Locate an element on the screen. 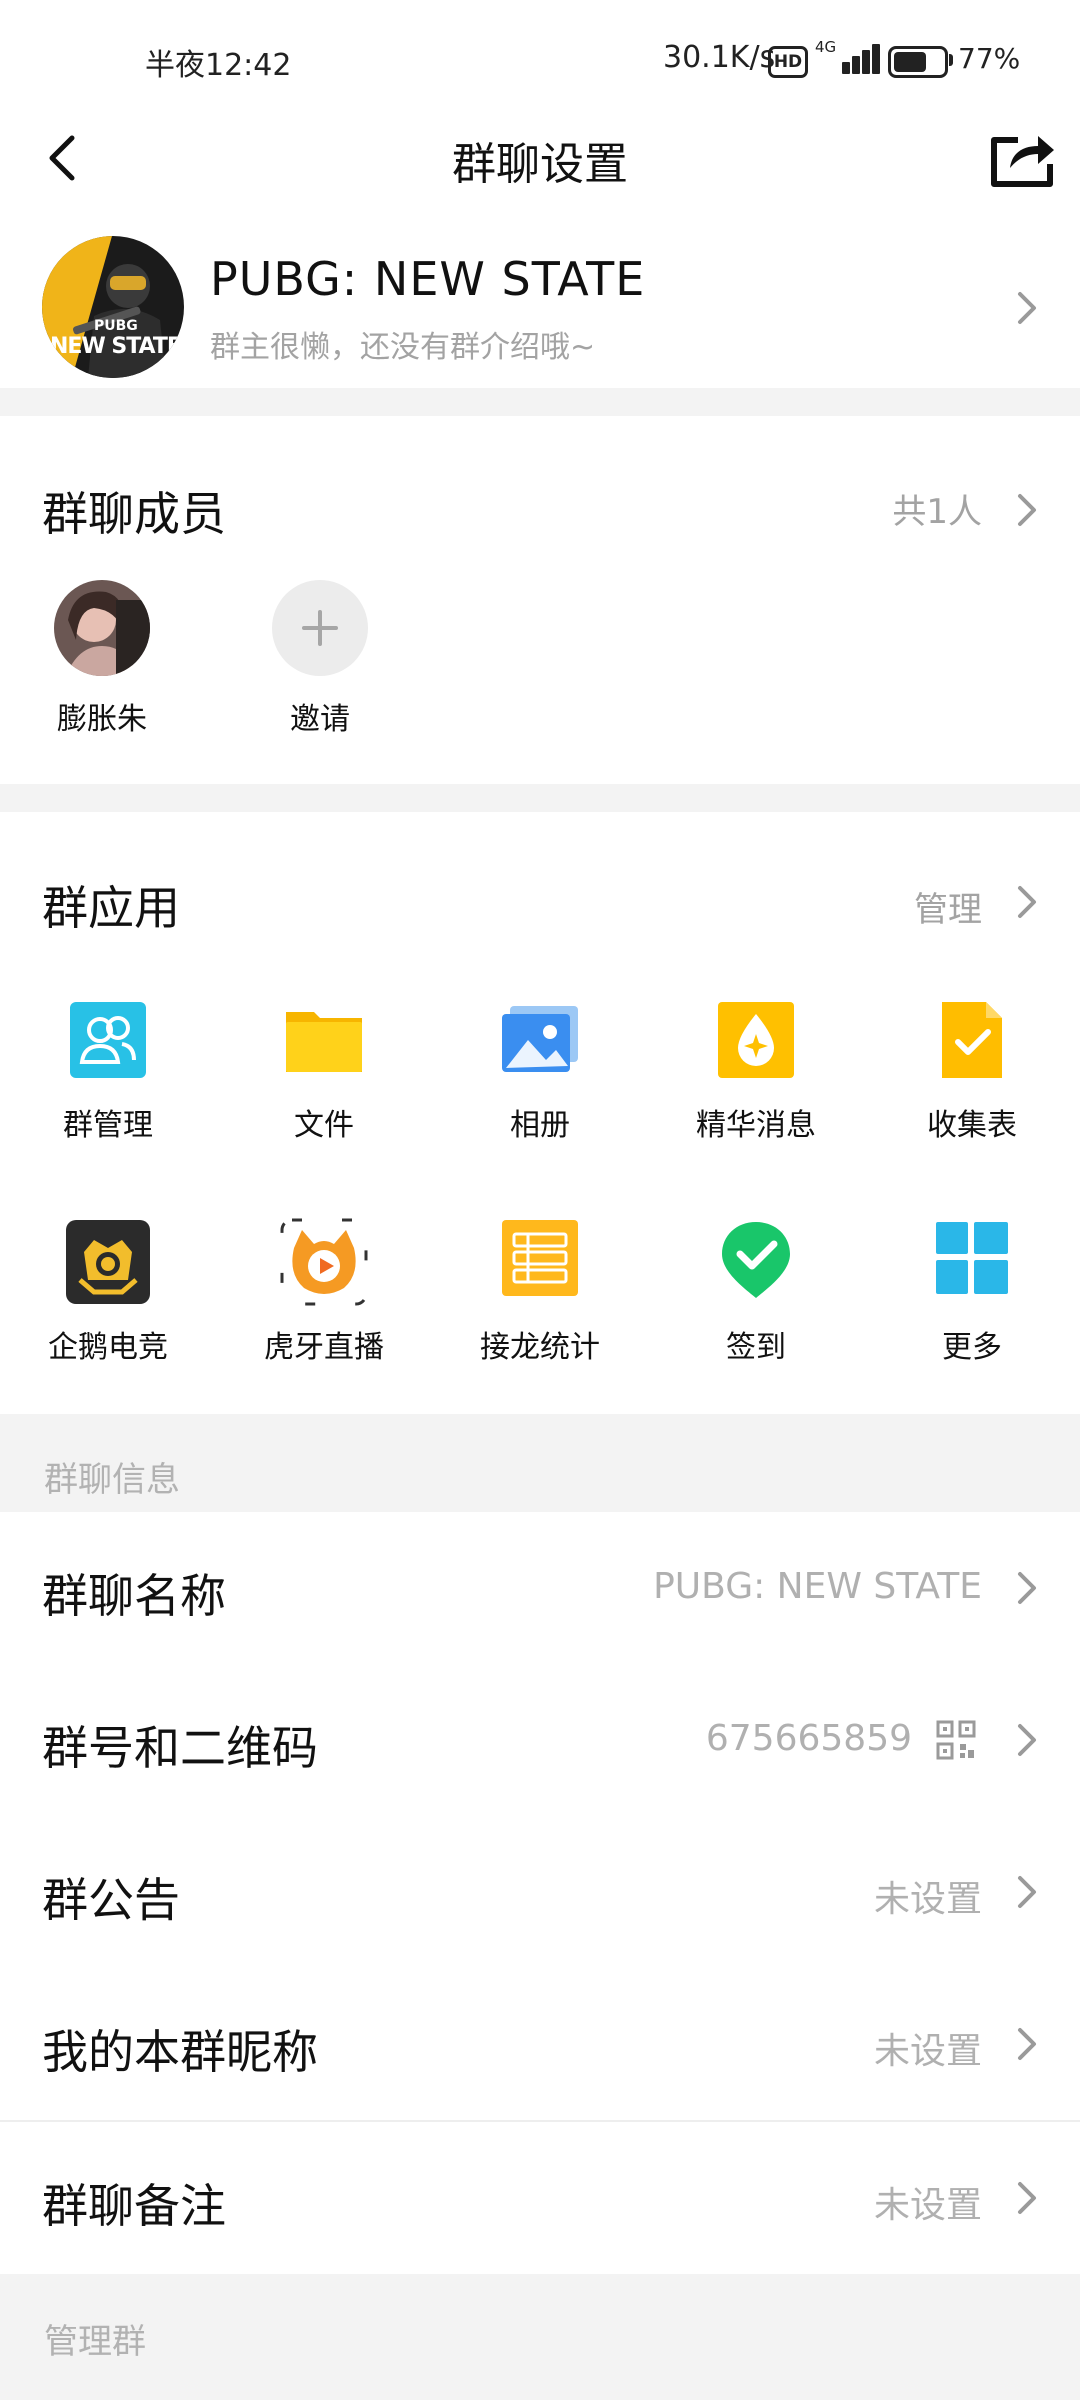 This screenshot has width=1080, height=2400. app-more: 更多 is located at coordinates (972, 1293).